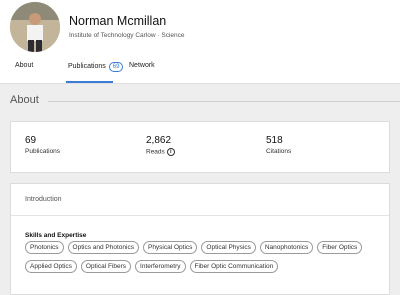  I want to click on tab-network-label: Network, so click(142, 65).